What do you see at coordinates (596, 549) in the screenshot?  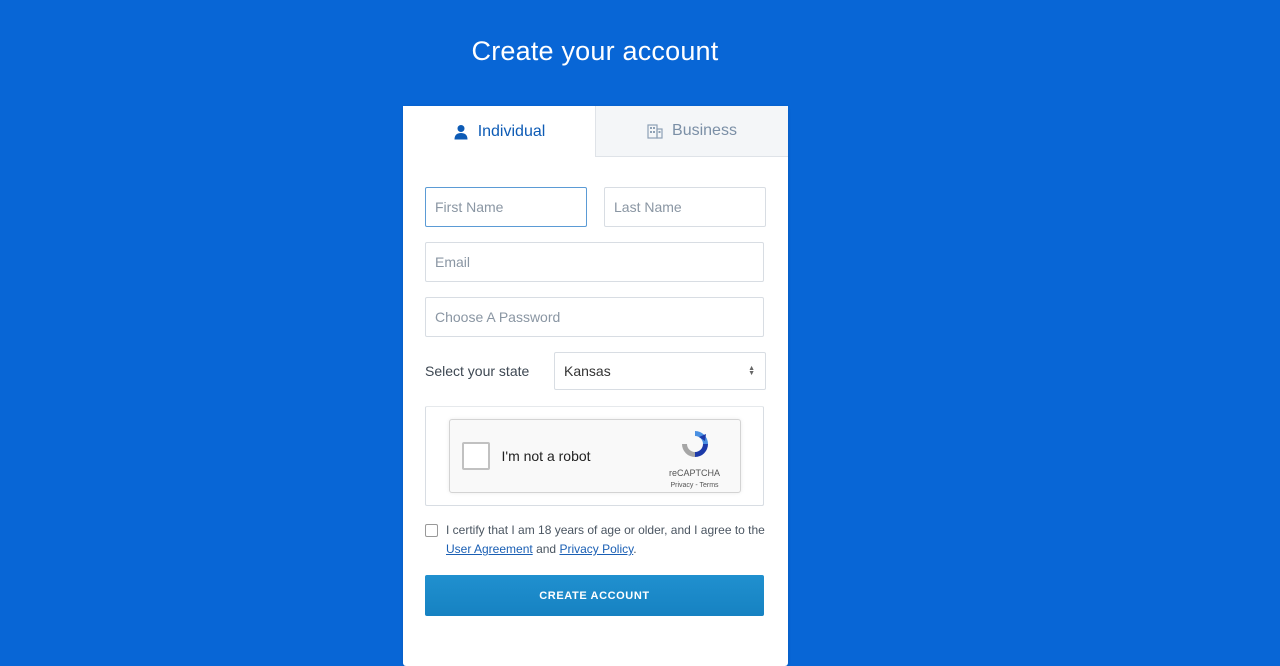 I see `privacy-policy-link: Privacy Policy` at bounding box center [596, 549].